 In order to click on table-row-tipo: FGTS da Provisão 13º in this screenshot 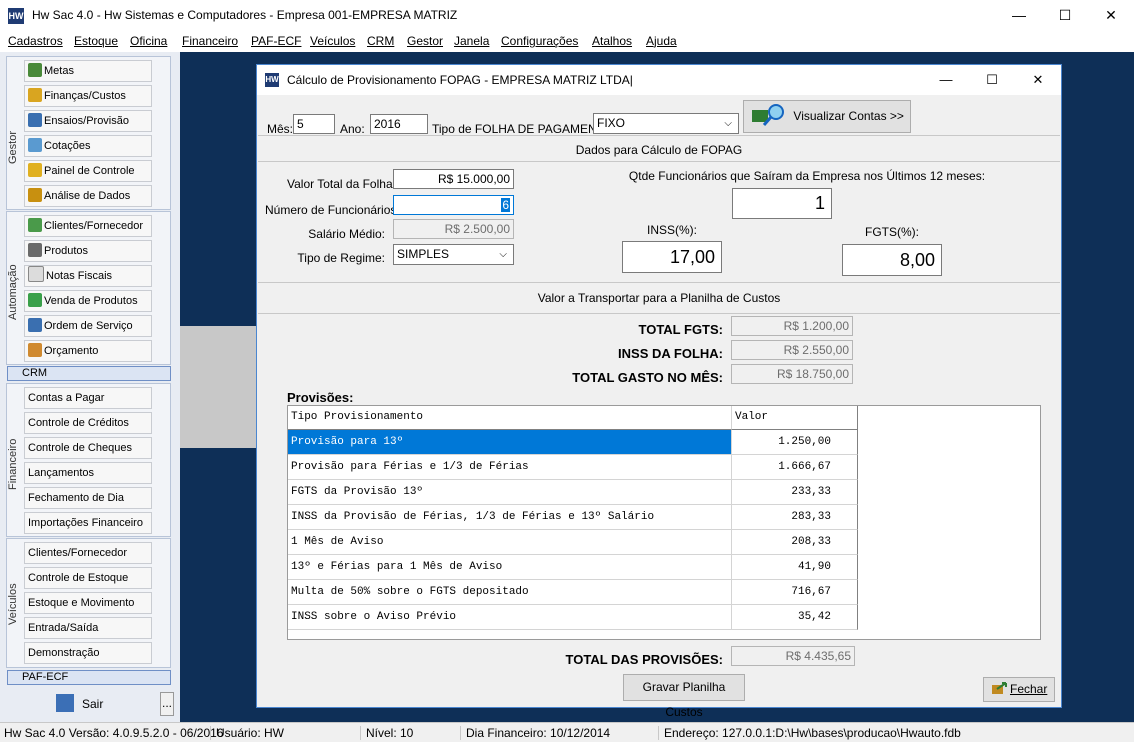, I will do `click(510, 492)`.